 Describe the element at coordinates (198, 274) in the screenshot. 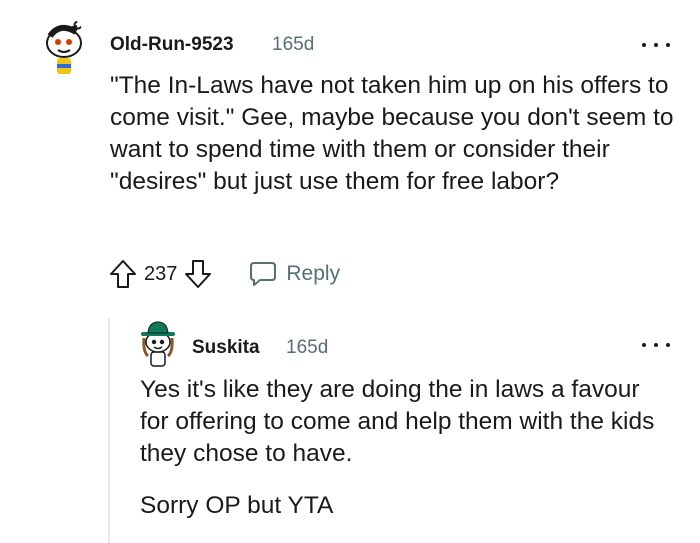

I see `downvote-icon` at that location.